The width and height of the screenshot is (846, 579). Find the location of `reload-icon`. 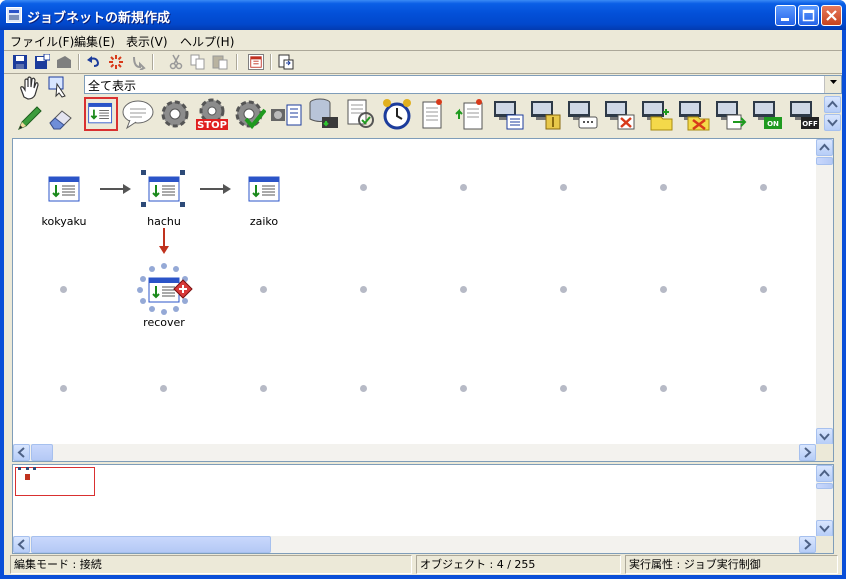

reload-icon is located at coordinates (138, 62).